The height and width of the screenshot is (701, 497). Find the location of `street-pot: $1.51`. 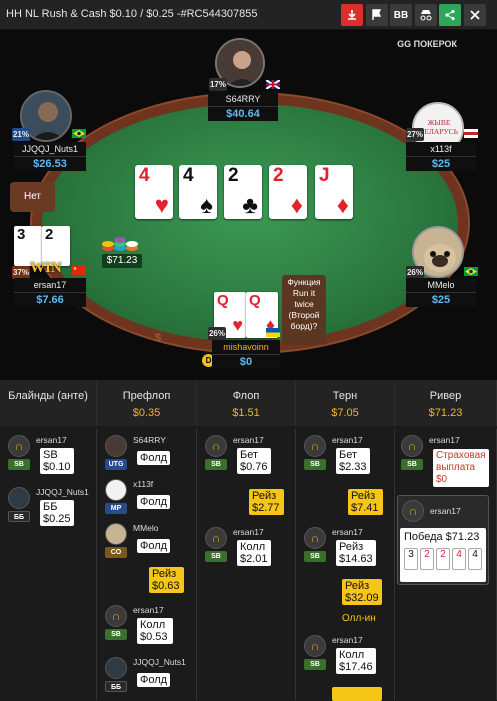

street-pot: $1.51 is located at coordinates (246, 413).